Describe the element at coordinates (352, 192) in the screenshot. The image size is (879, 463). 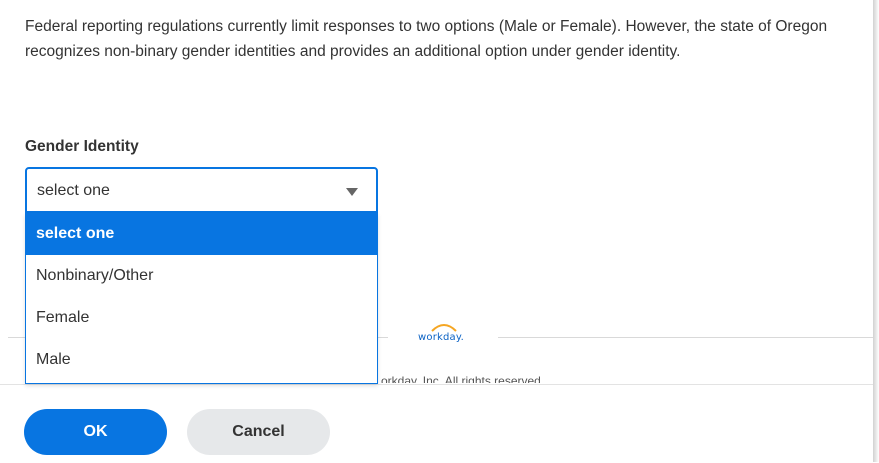
I see `caret-down-icon` at that location.